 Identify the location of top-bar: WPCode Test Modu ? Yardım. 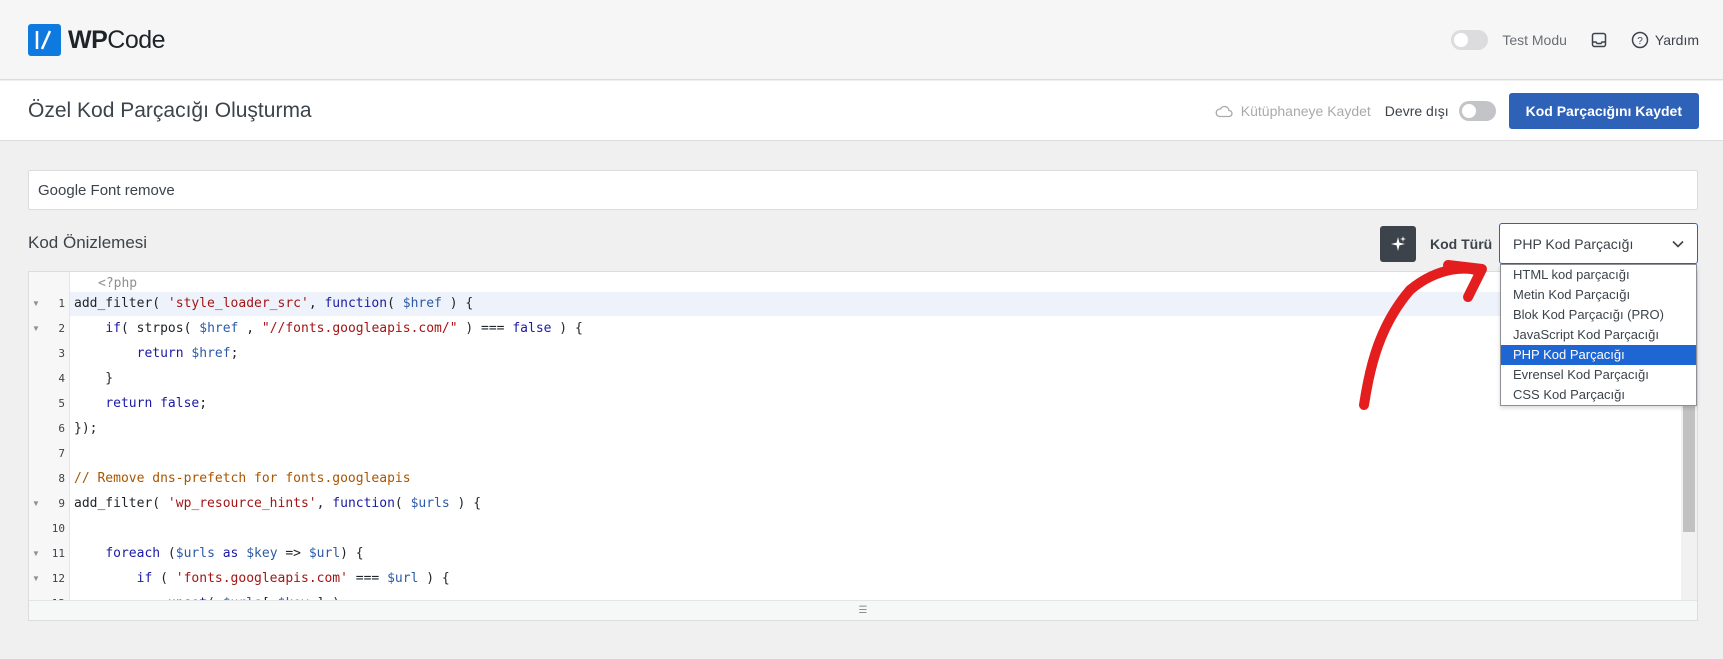
(861, 40).